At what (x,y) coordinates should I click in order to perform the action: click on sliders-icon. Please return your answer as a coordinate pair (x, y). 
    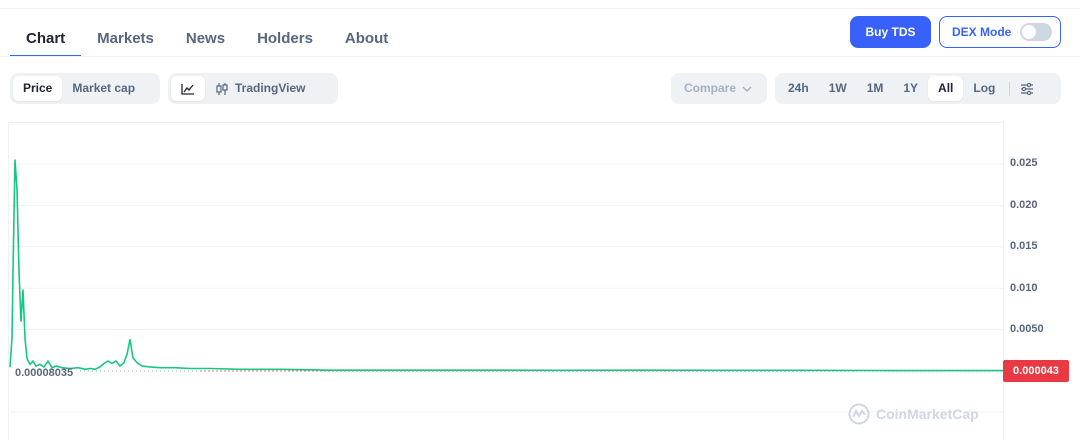
    Looking at the image, I should click on (1027, 88).